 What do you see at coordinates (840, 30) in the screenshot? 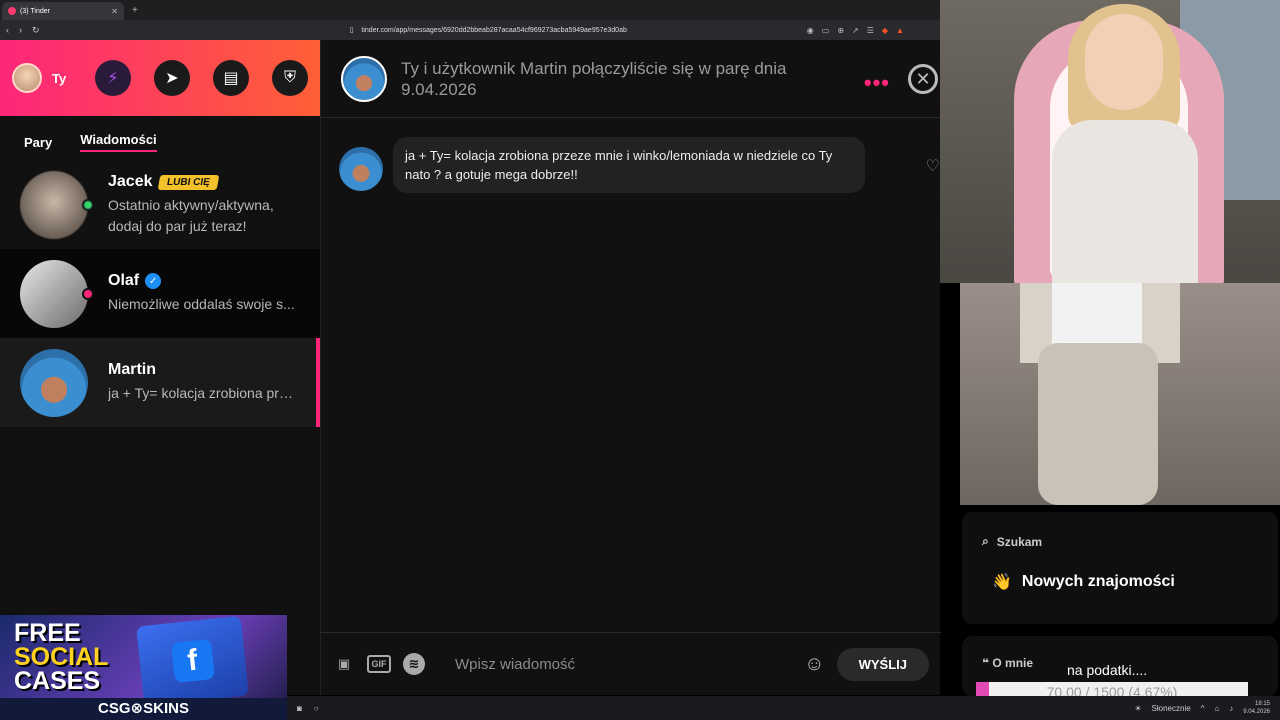
I see `zoom-icon: ⊕` at bounding box center [840, 30].